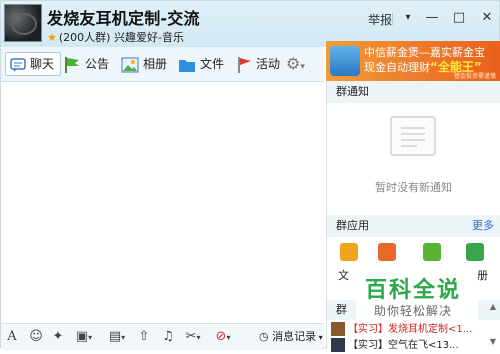 This screenshot has height=354, width=500. I want to click on divider, so click(392, 19).